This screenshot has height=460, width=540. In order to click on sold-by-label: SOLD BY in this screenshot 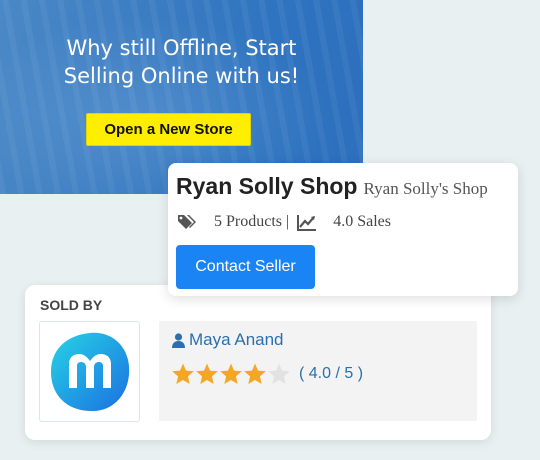, I will do `click(71, 305)`.